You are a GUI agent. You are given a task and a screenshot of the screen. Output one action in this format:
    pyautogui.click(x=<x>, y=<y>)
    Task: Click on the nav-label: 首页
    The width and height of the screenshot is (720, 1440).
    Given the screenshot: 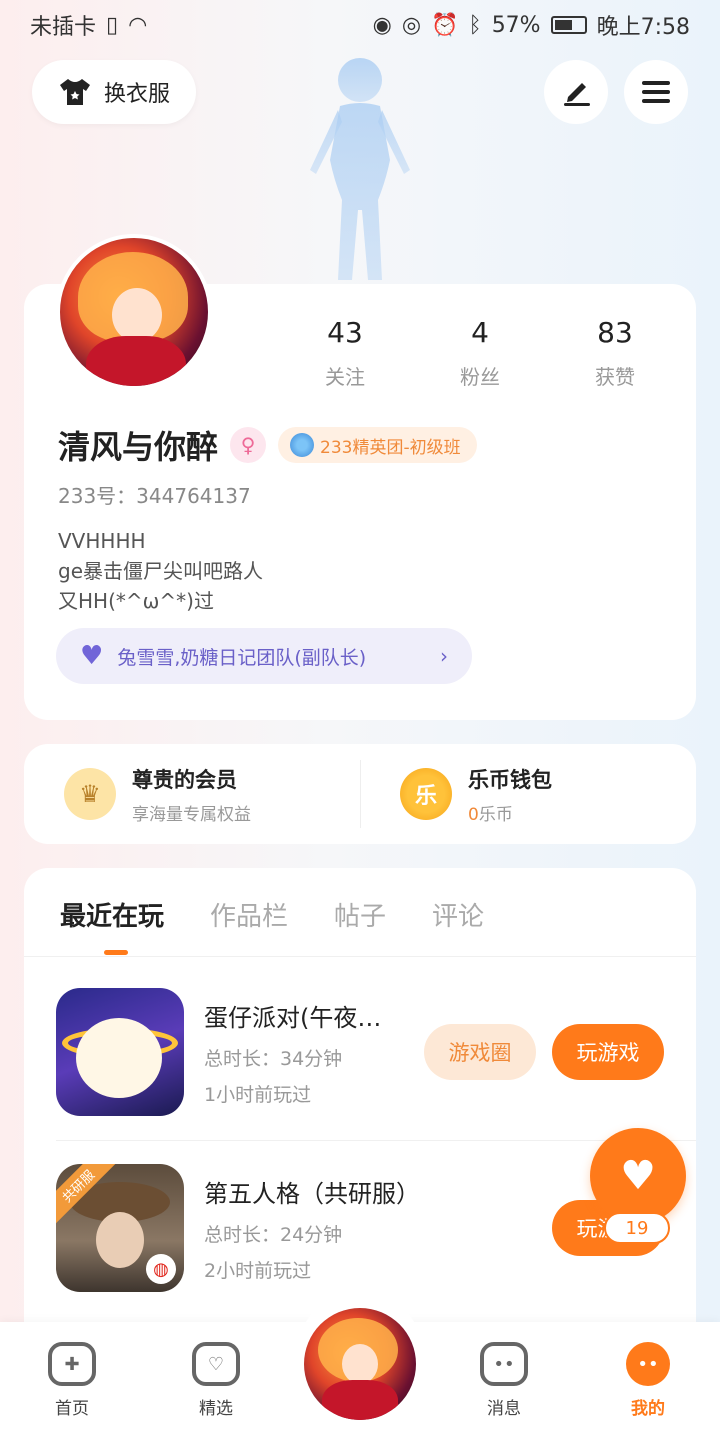 What is the action you would take?
    pyautogui.click(x=72, y=1409)
    